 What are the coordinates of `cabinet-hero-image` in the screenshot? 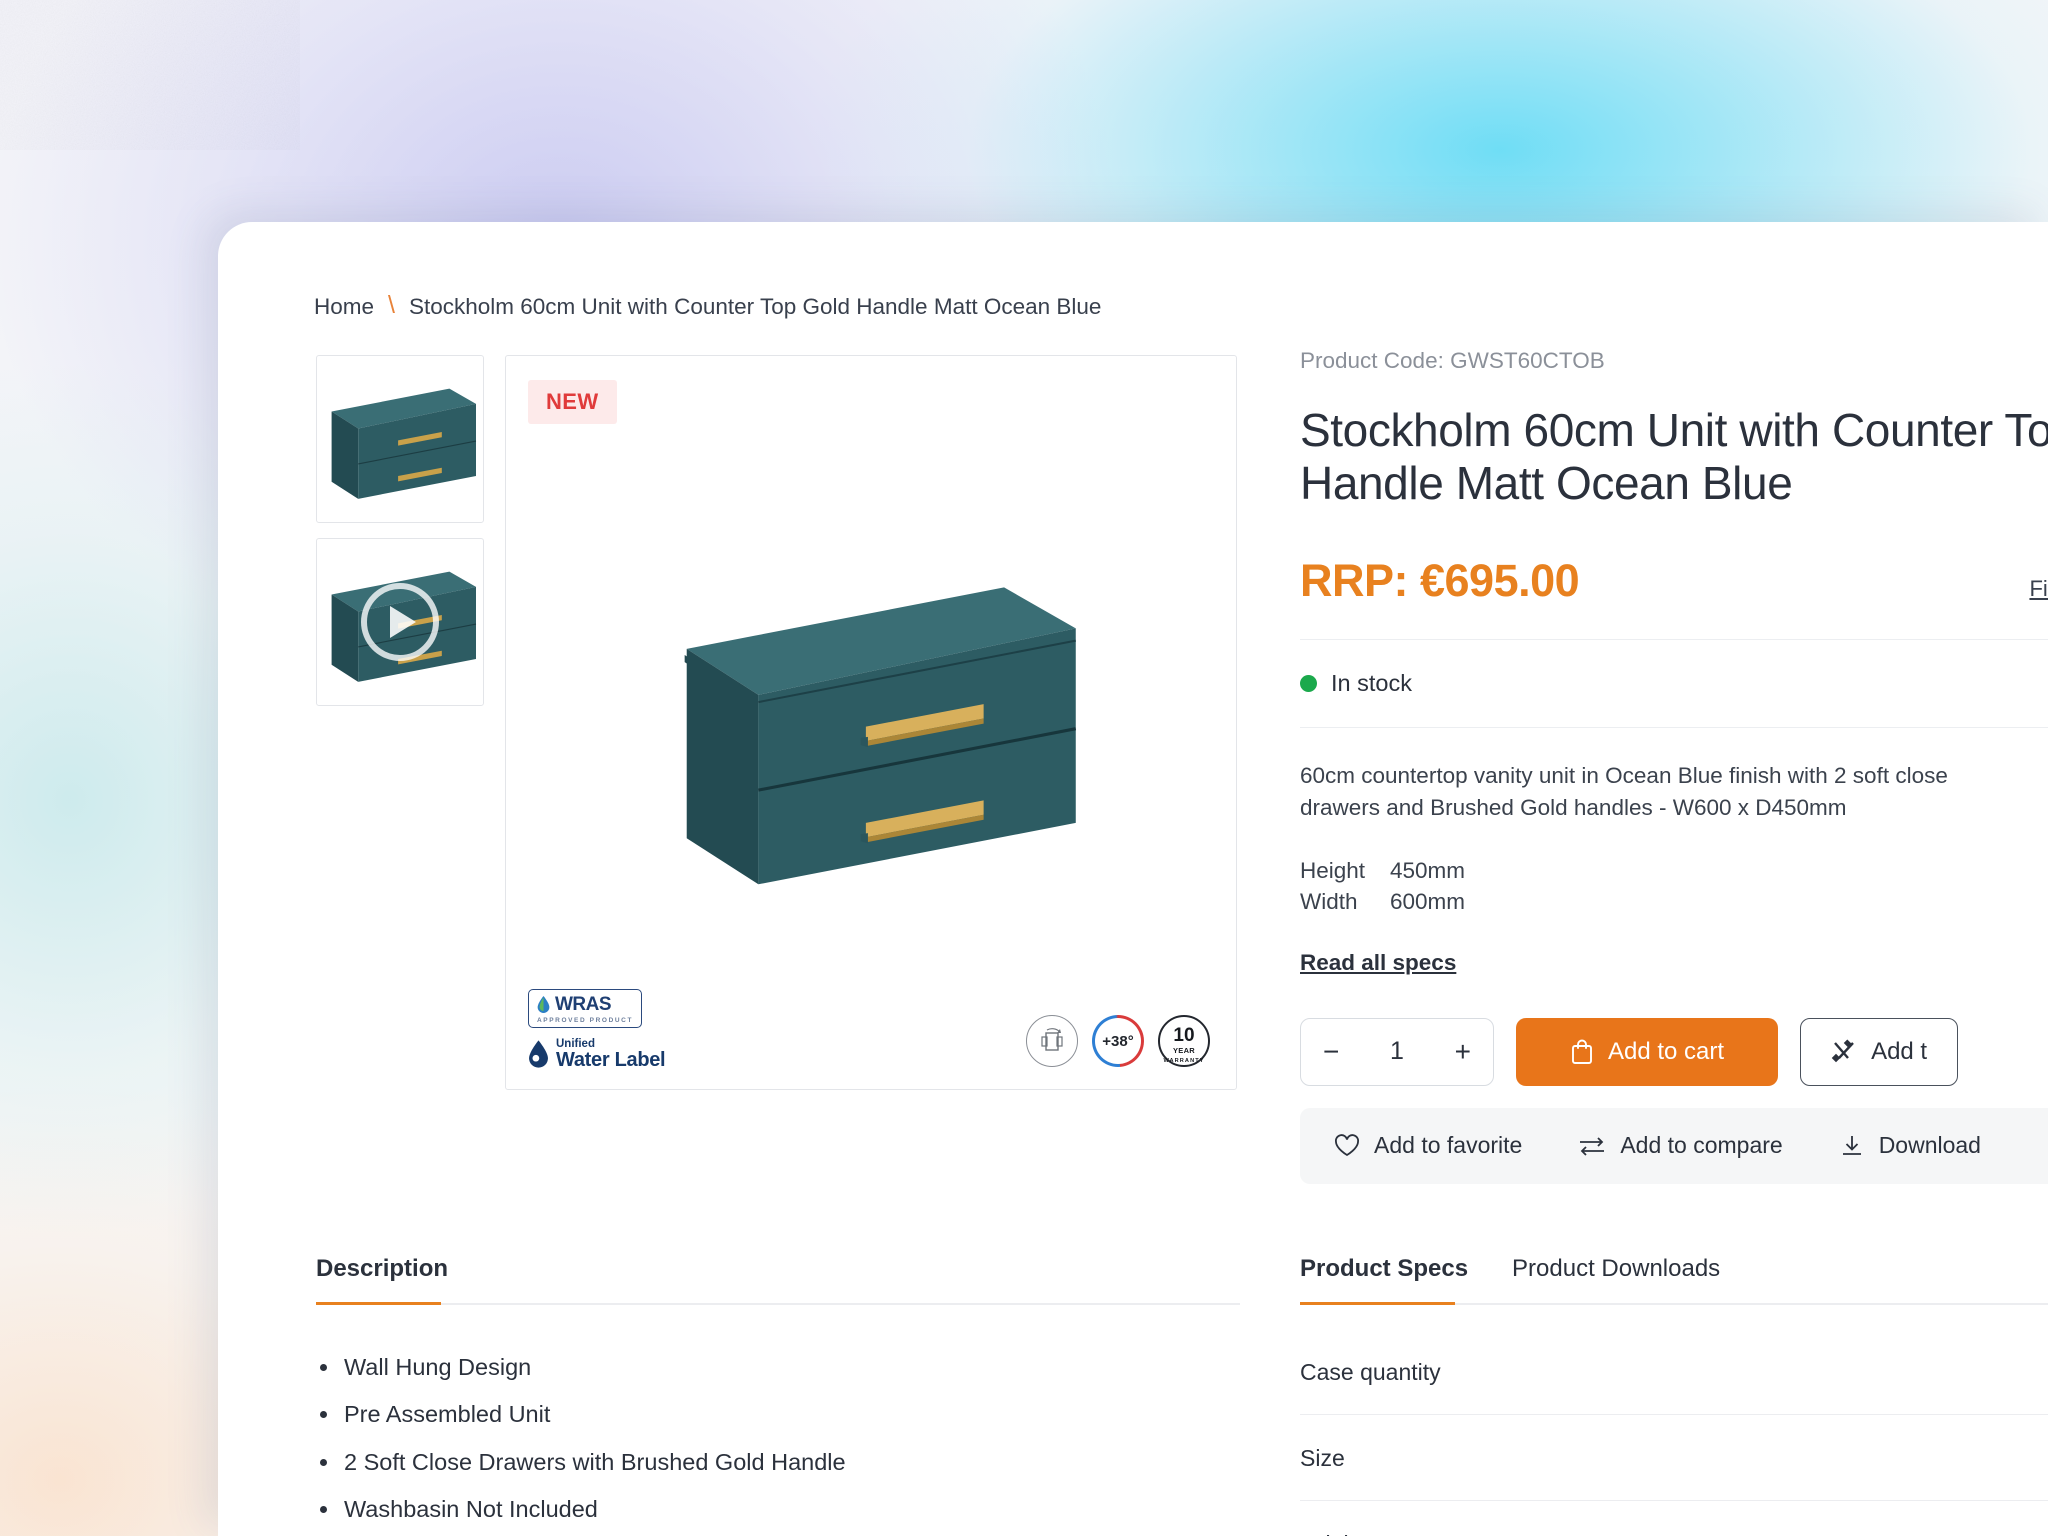 It's located at (871, 722).